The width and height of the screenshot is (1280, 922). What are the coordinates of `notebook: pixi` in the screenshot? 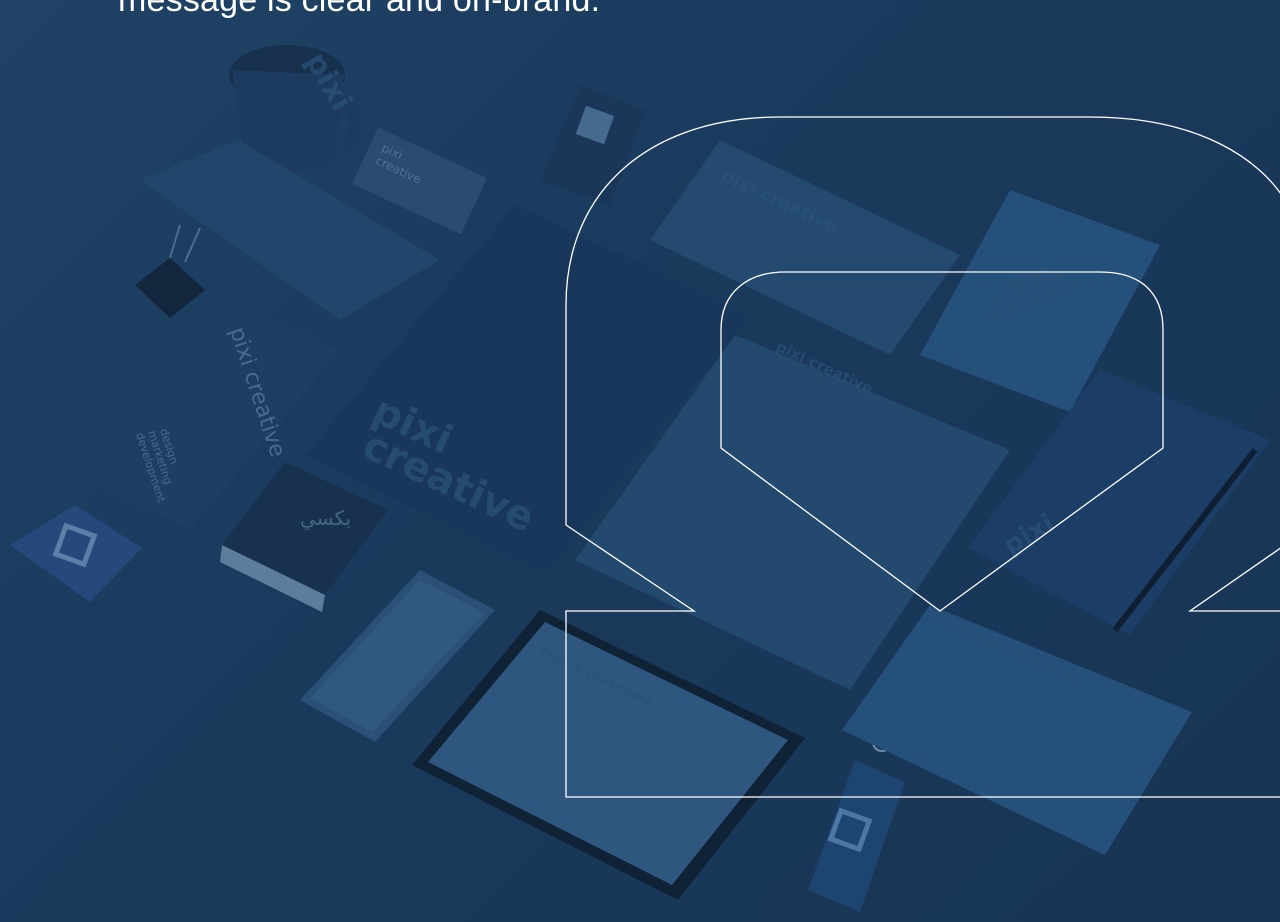 It's located at (1119, 502).